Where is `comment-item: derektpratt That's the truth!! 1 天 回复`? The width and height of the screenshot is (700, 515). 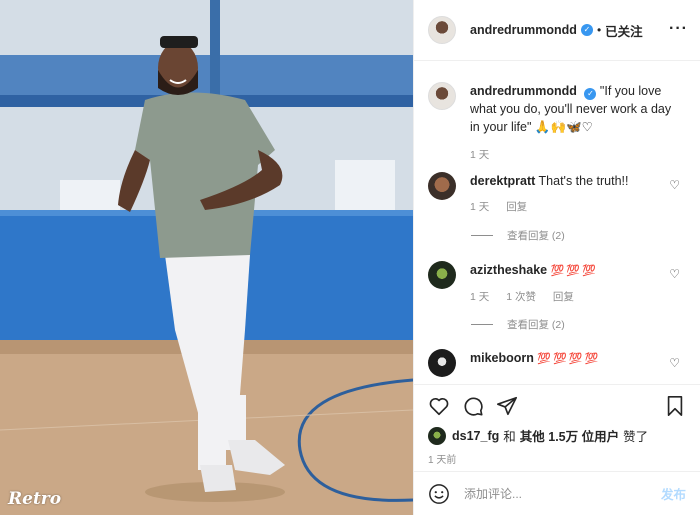
comment-item: derektpratt That's the truth!! 1 天 回复 is located at coordinates (557, 194).